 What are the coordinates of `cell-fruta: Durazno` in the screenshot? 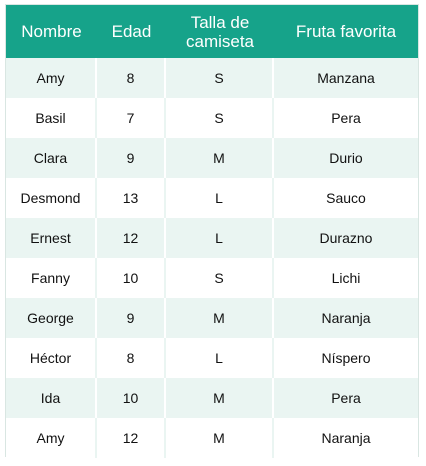 It's located at (346, 238).